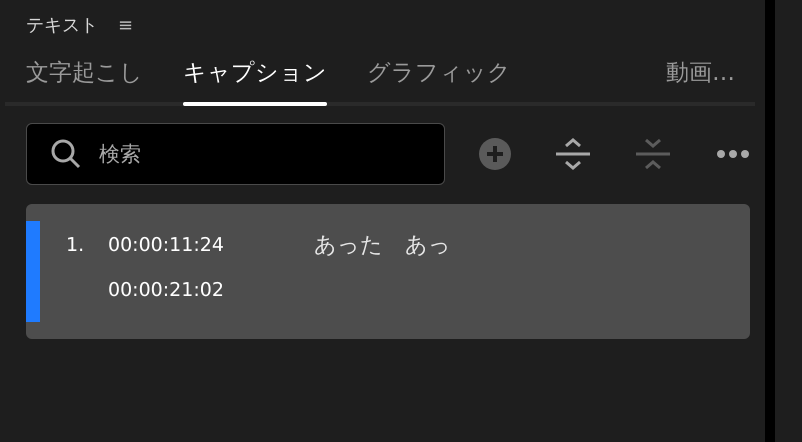  I want to click on add-button, so click(495, 154).